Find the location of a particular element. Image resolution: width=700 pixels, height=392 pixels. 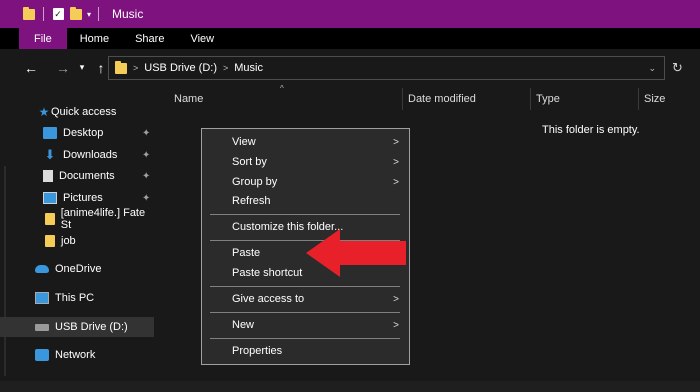

column-header-date-modified: Date modified is located at coordinates (466, 99).